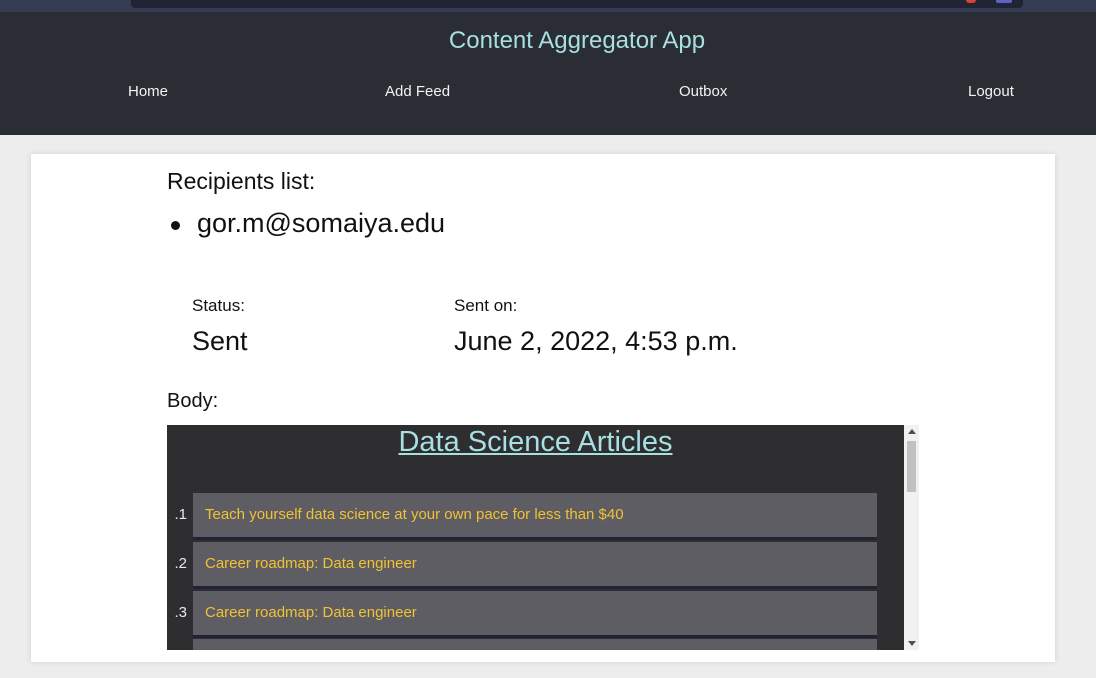  I want to click on browser-profile-icon, so click(1004, 1).